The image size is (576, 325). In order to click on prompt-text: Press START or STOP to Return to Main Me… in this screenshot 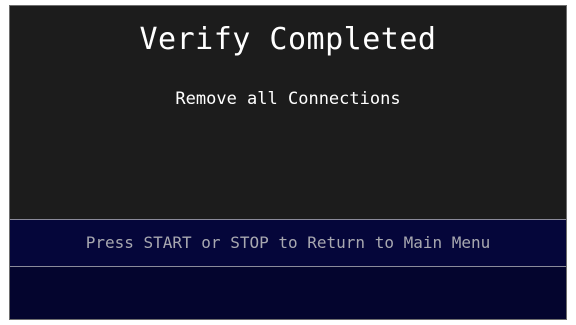, I will do `click(288, 242)`.